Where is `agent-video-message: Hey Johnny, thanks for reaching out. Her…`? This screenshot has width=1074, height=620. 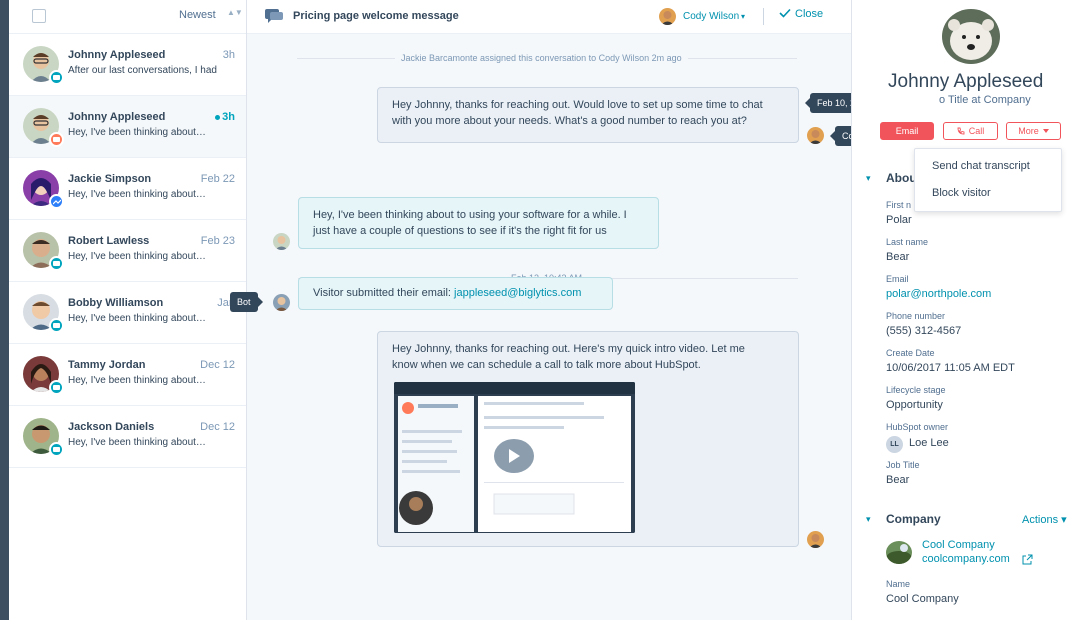
agent-video-message: Hey Johnny, thanks for reaching out. Her… is located at coordinates (588, 439).